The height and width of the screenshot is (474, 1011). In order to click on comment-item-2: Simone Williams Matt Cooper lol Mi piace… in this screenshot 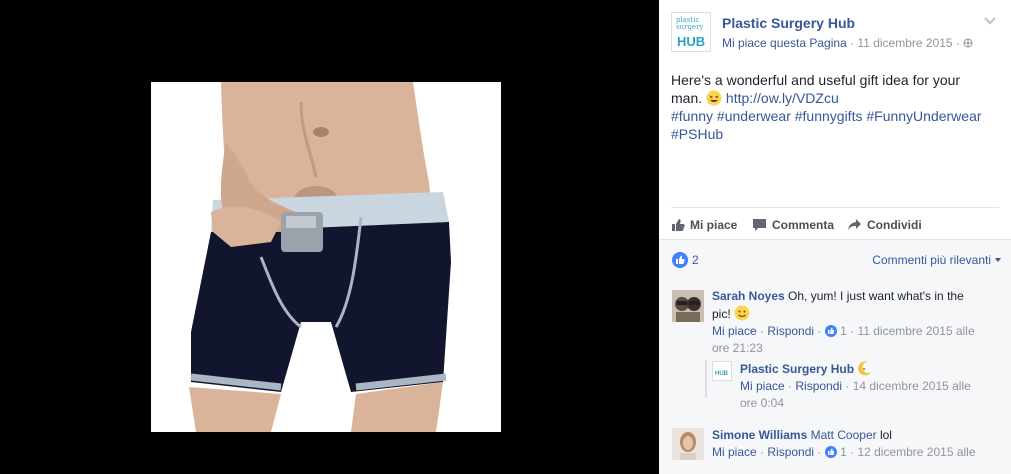, I will do `click(857, 444)`.